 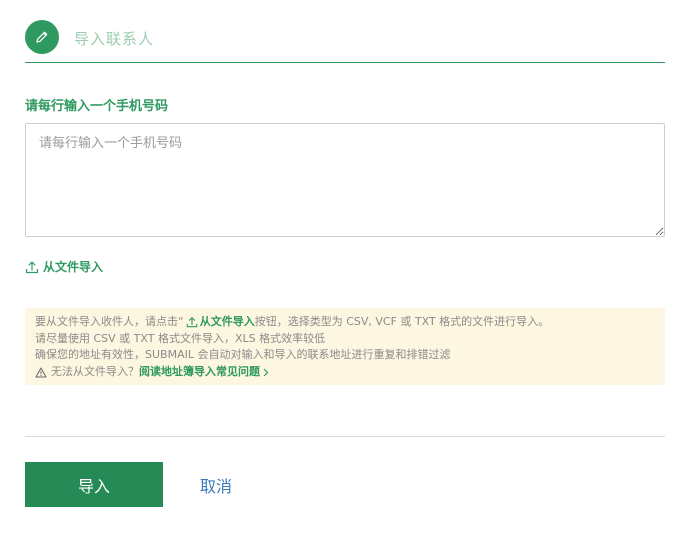 I want to click on cancel-button: 取消, so click(x=216, y=484).